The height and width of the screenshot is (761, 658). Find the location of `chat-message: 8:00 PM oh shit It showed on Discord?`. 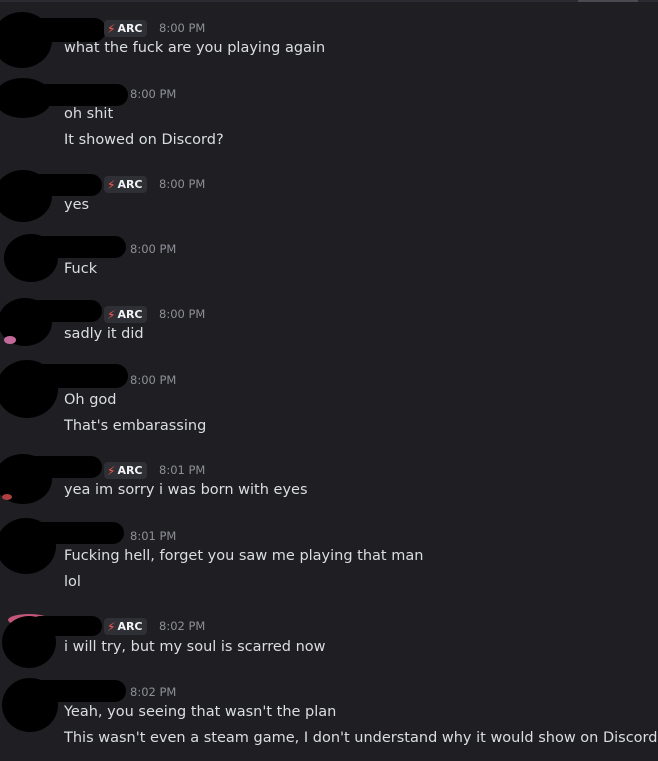

chat-message: 8:00 PM oh shit It showed on Discord? is located at coordinates (329, 116).